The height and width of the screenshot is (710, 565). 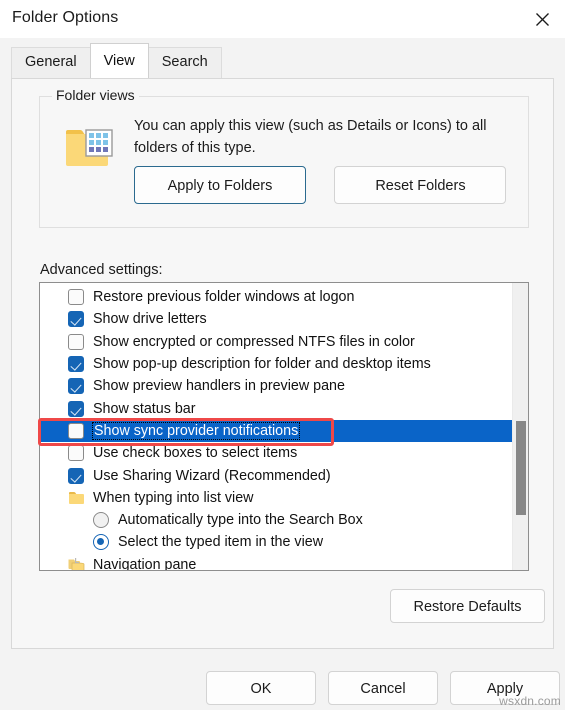 What do you see at coordinates (76, 563) in the screenshot?
I see `navigation-pane-folder-icon` at bounding box center [76, 563].